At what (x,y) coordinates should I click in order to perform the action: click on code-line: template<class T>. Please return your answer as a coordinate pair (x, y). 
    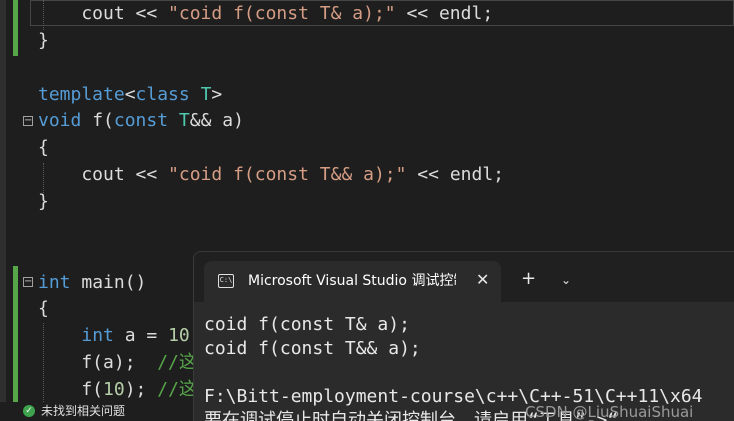
    Looking at the image, I should click on (130, 94).